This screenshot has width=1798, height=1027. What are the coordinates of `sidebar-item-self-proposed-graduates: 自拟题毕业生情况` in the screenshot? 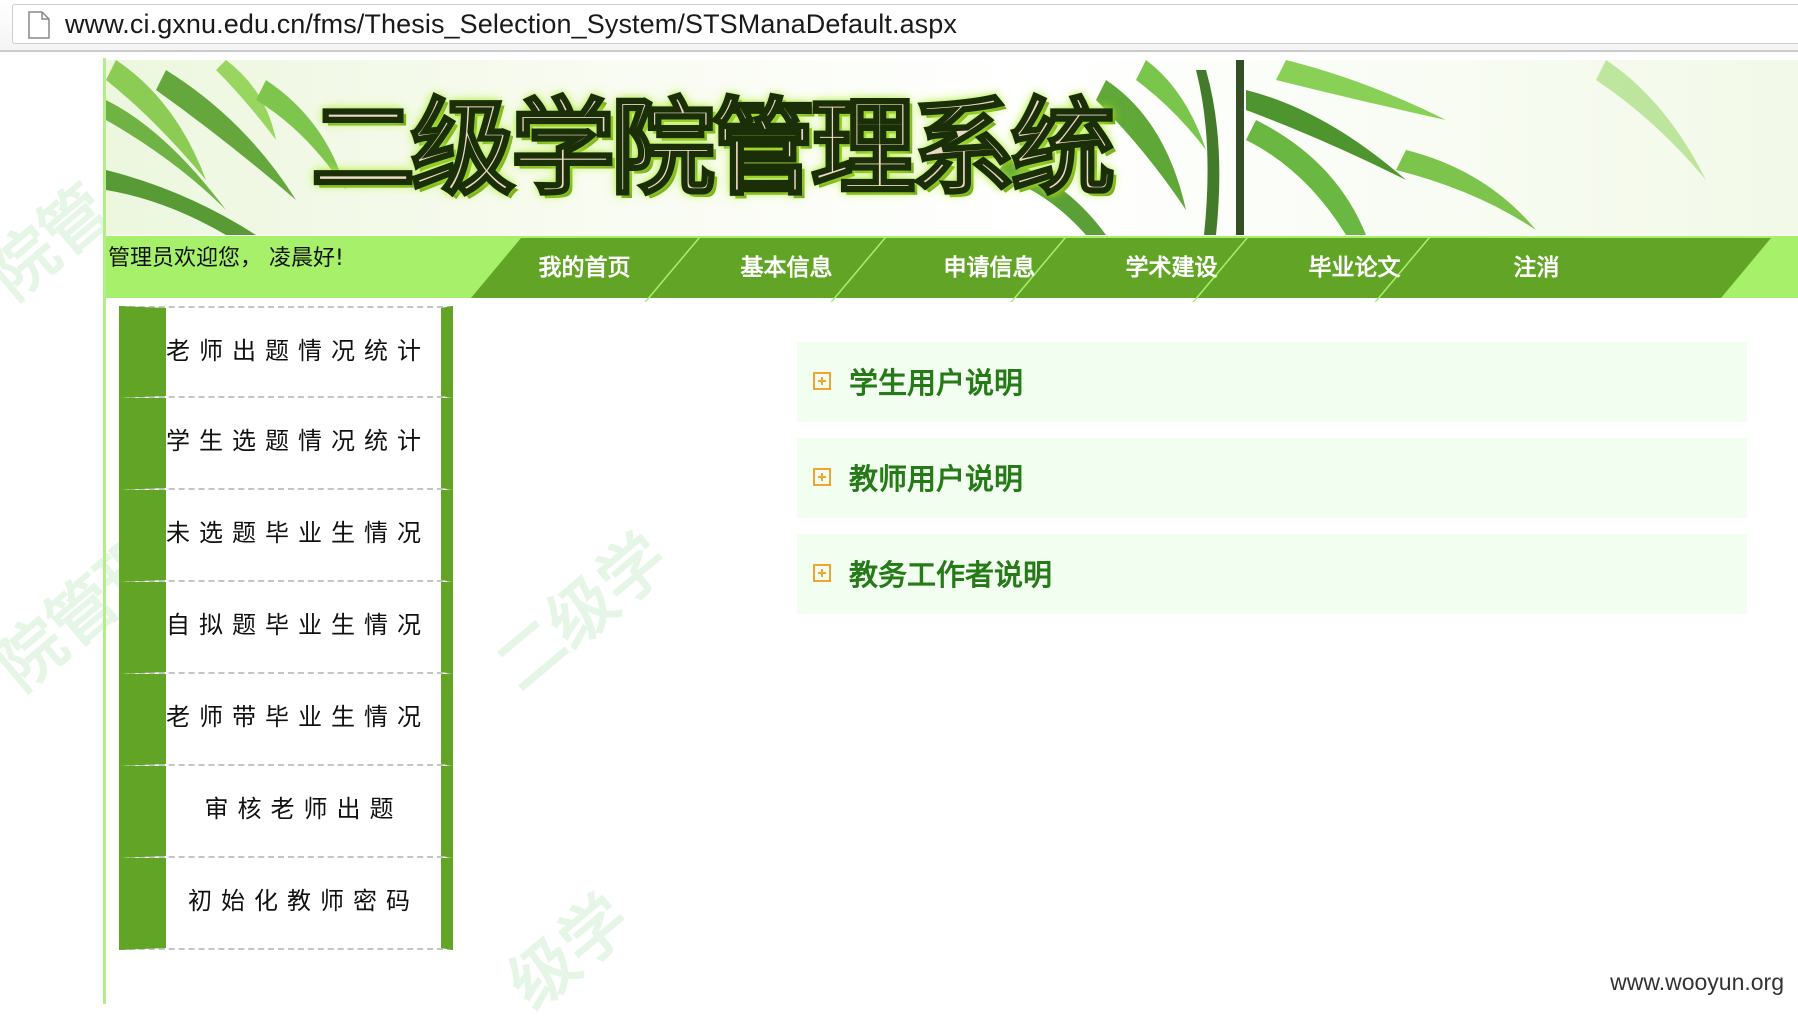 It's located at (286, 628).